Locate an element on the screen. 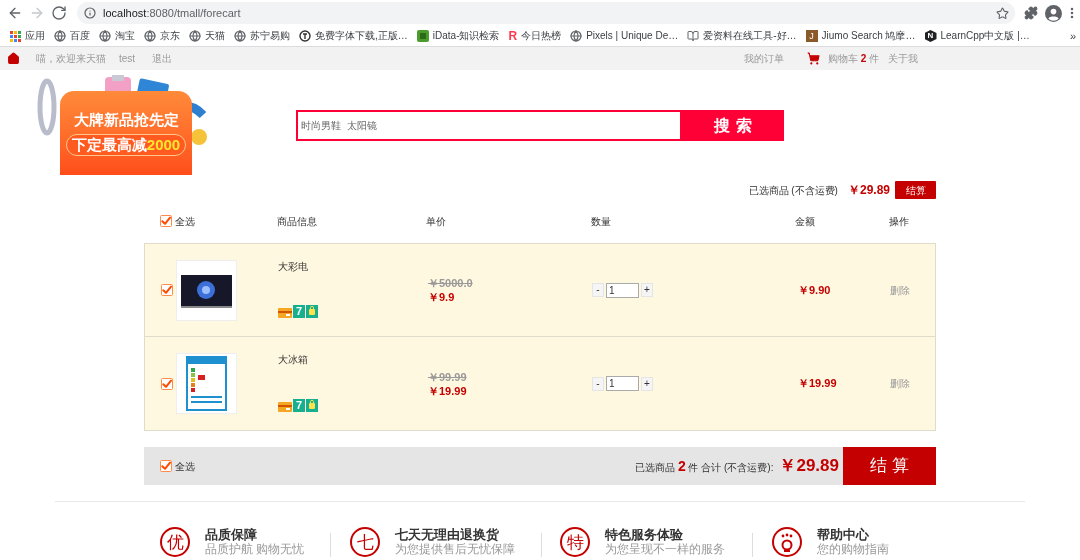 The height and width of the screenshot is (560, 1080). column-header: 单价 is located at coordinates (436, 221).